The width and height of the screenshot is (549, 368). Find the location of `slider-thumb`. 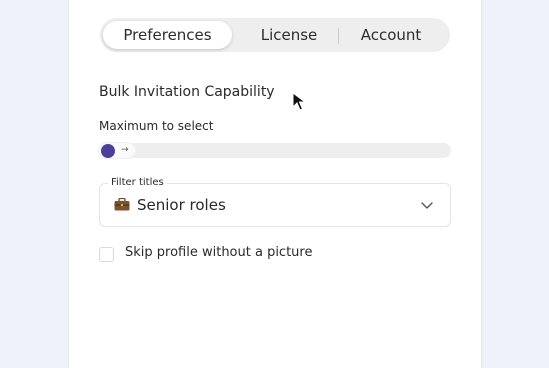

slider-thumb is located at coordinates (108, 151).